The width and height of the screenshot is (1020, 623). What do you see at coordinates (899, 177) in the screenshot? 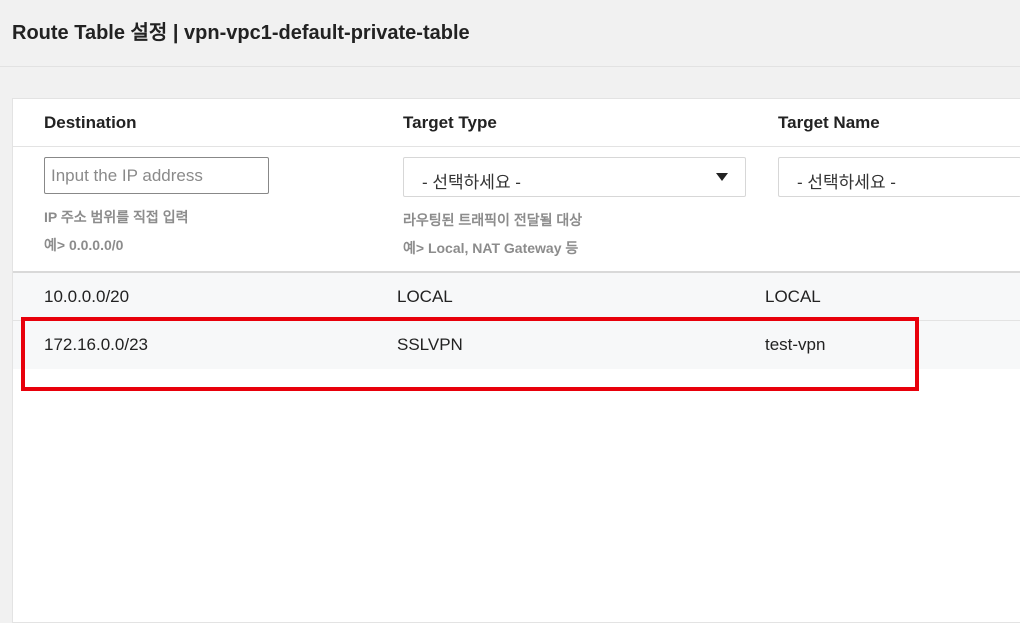
I see `target-name-select: - 선택하세요 -` at bounding box center [899, 177].